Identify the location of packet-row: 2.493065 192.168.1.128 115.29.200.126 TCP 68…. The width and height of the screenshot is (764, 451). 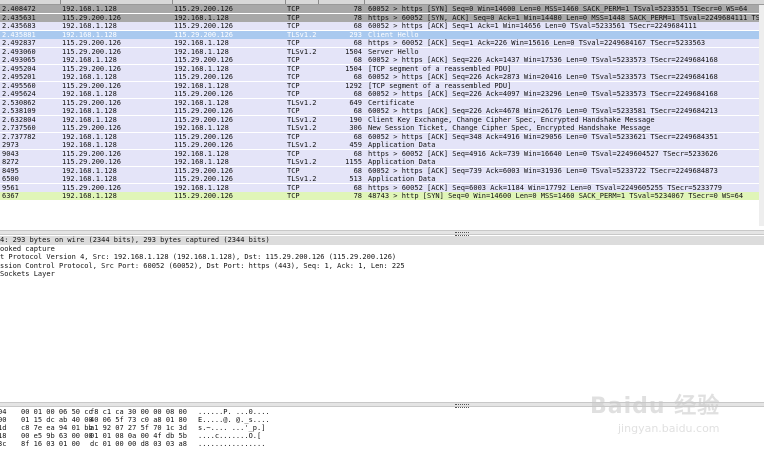
(382, 60).